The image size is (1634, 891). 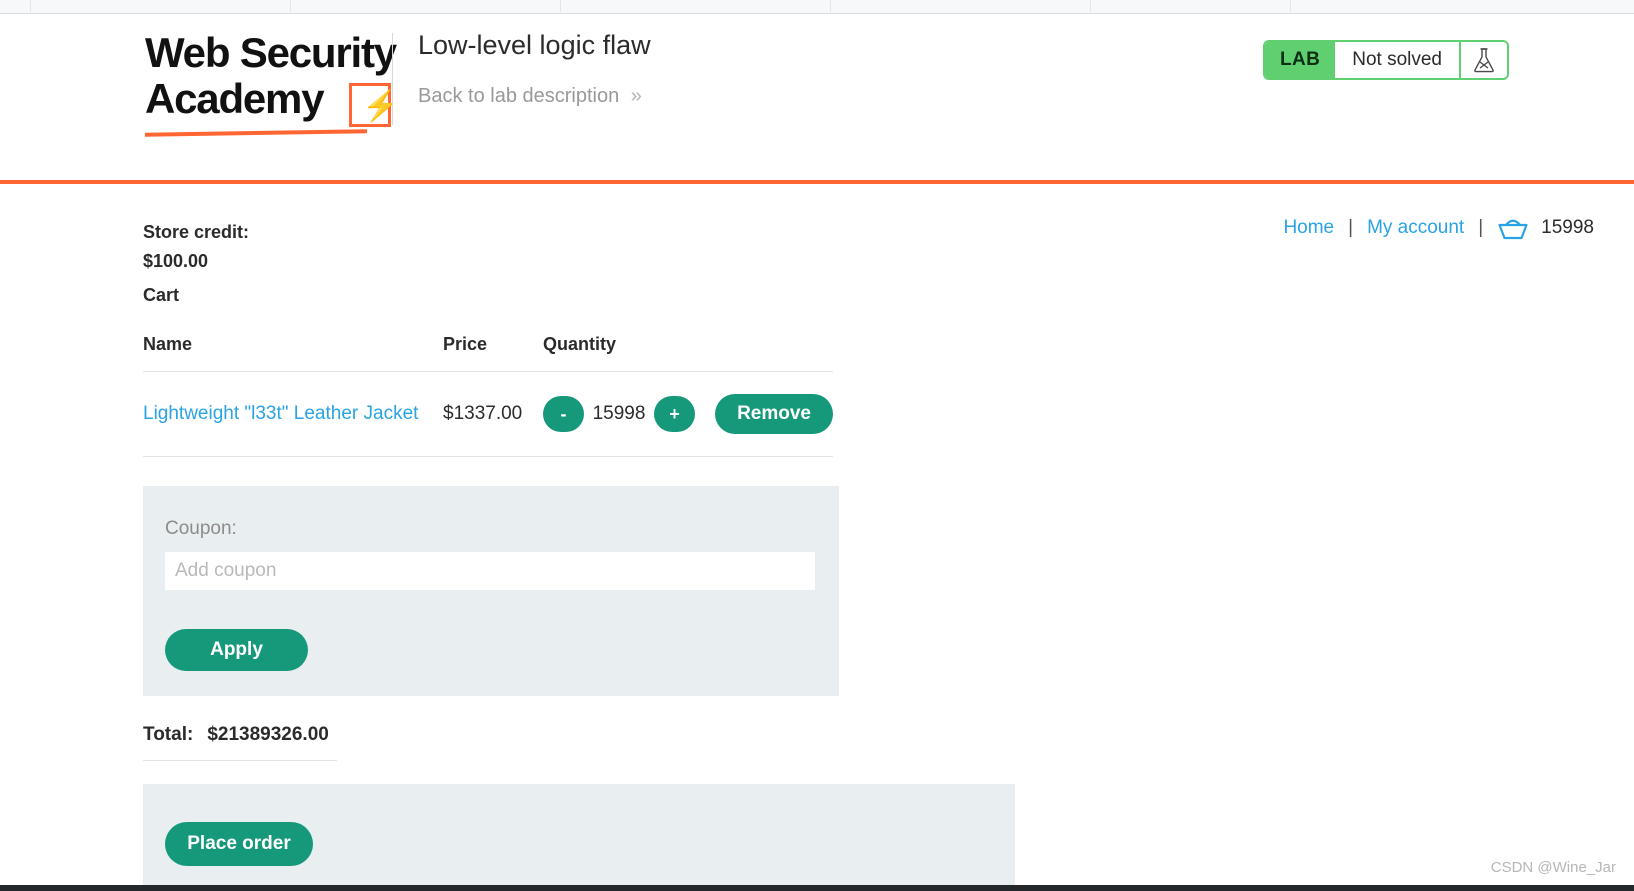 I want to click on column-header-name: Name, so click(x=168, y=344).